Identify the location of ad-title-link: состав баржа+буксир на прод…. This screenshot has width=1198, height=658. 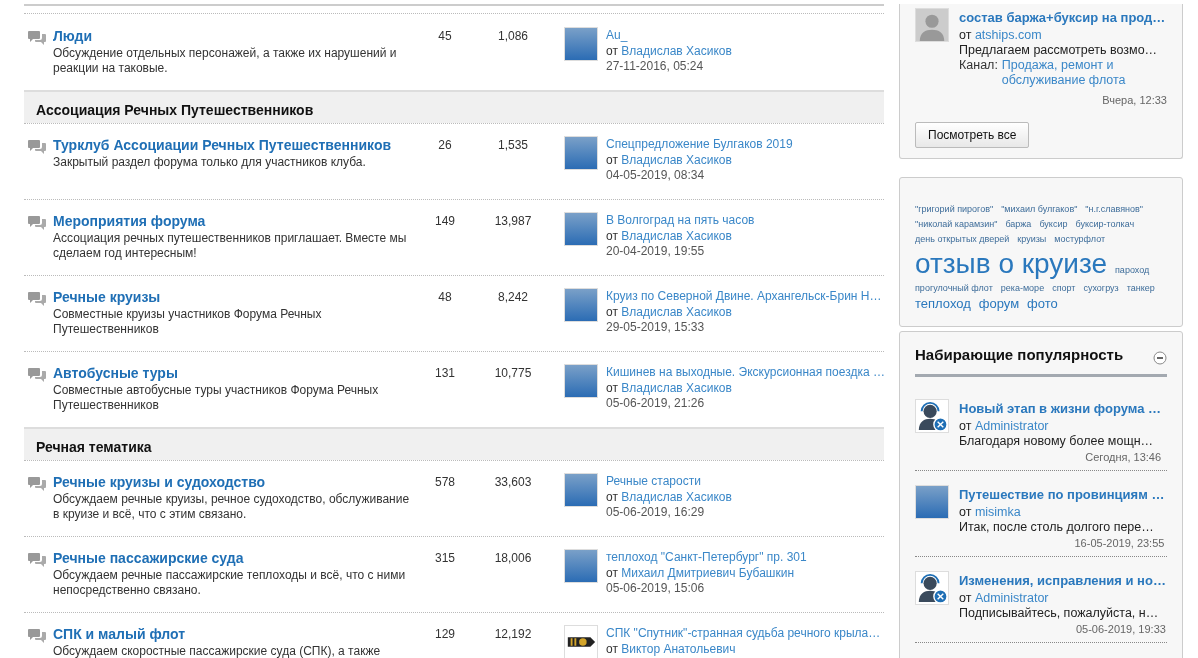
(1063, 18).